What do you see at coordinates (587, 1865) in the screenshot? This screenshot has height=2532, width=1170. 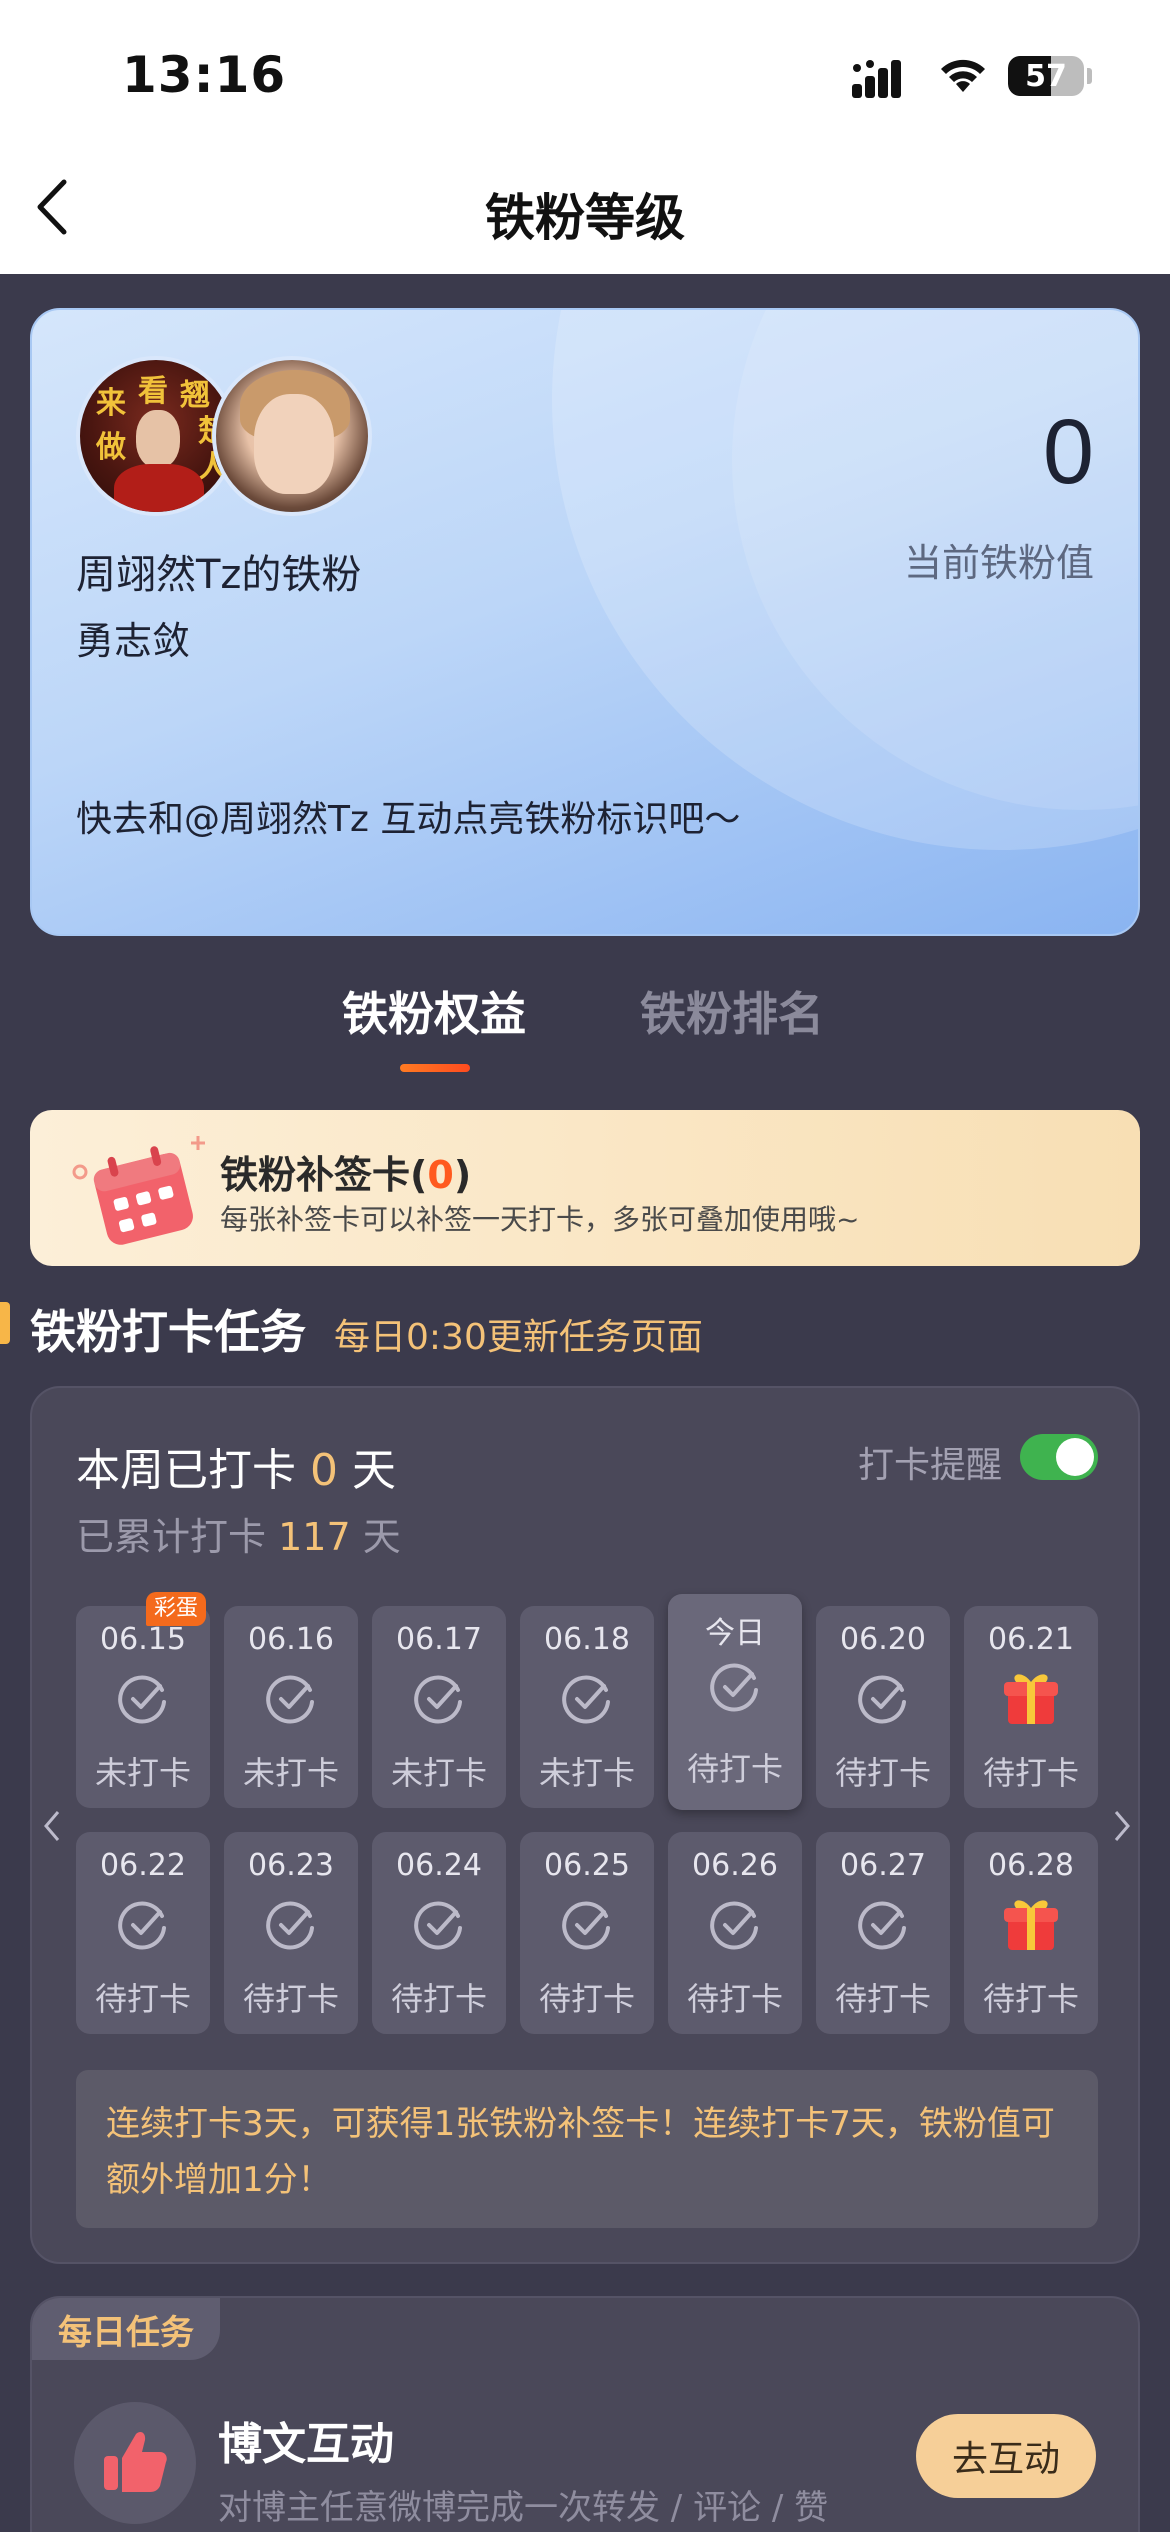 I see `day-date: 06.25` at bounding box center [587, 1865].